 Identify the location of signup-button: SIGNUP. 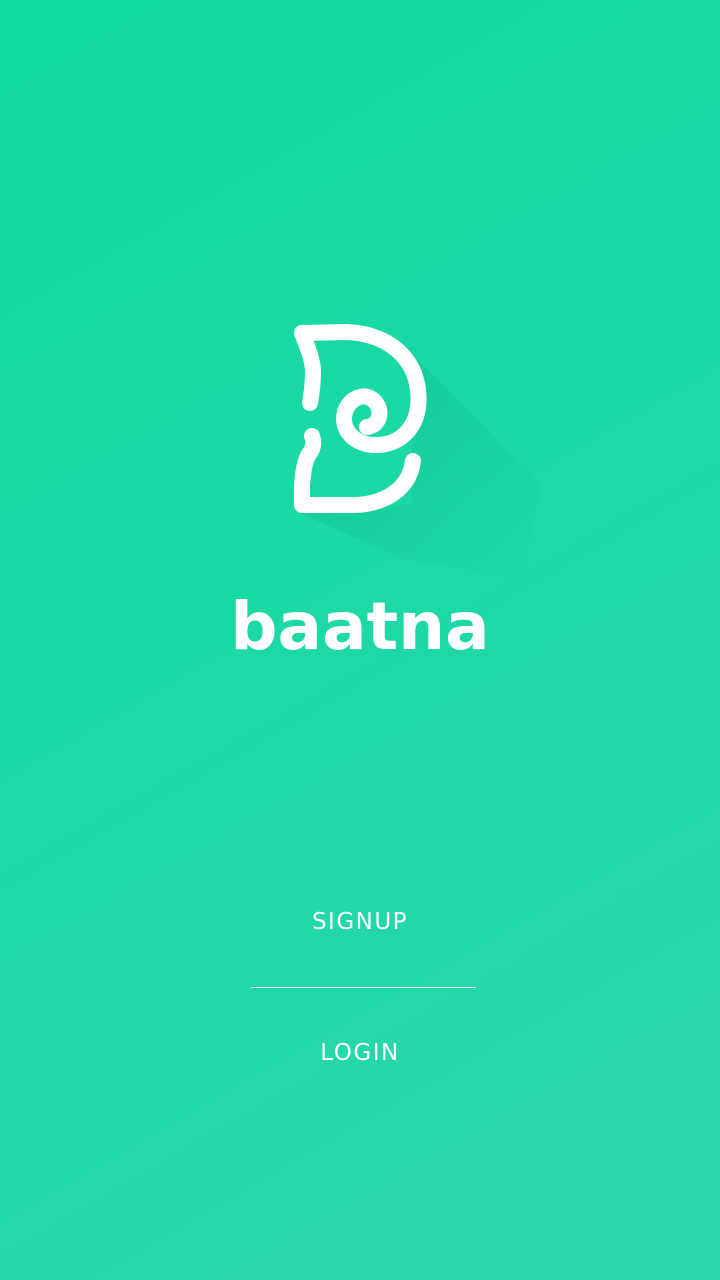
(360, 922).